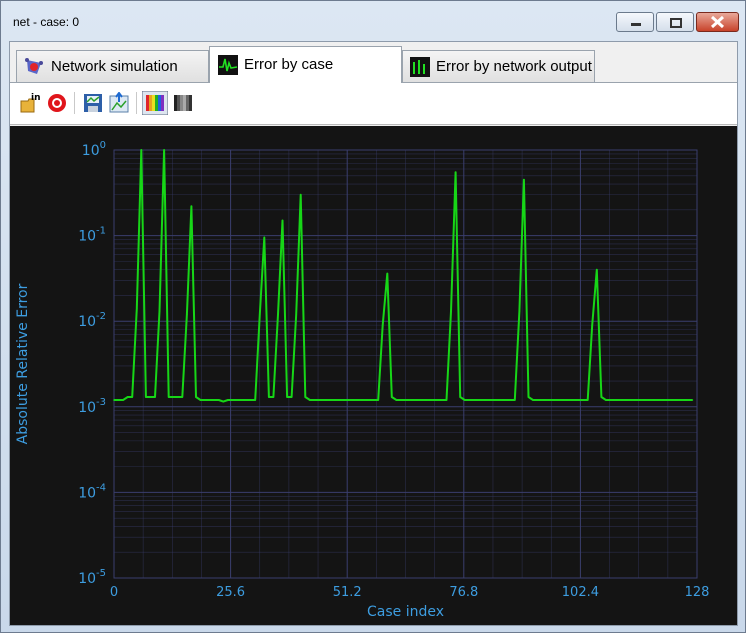 This screenshot has height=633, width=746. Describe the element at coordinates (155, 103) in the screenshot. I see `color-palette-icon` at that location.